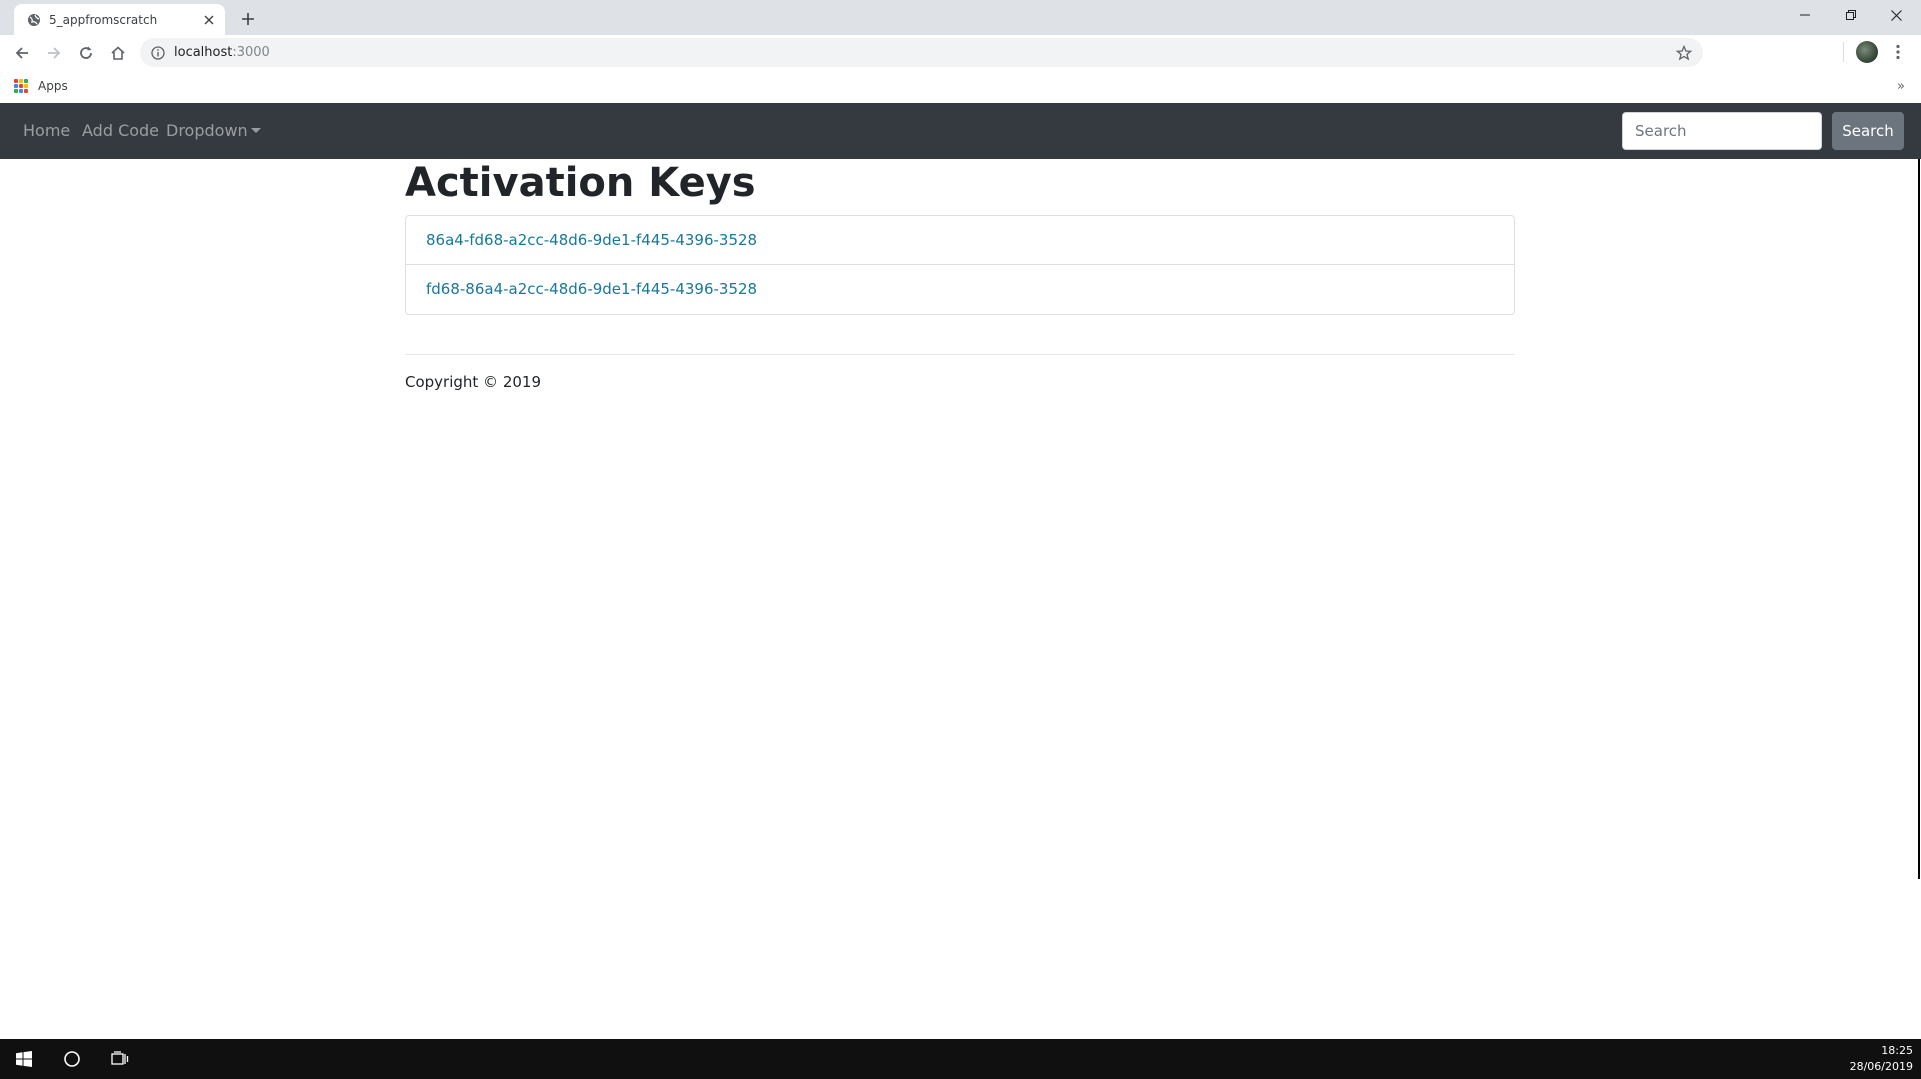 This screenshot has width=1921, height=1079. Describe the element at coordinates (1898, 52) in the screenshot. I see `more-menu-icon` at that location.